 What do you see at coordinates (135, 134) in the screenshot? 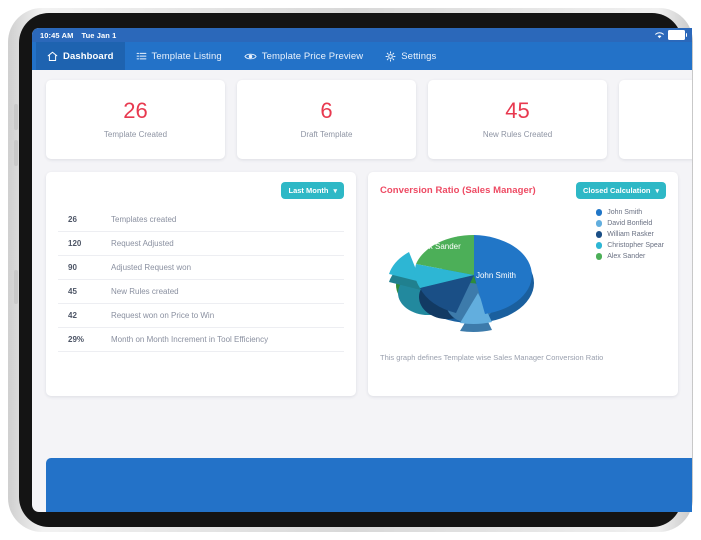
I see `kpi-label: Template Created` at bounding box center [135, 134].